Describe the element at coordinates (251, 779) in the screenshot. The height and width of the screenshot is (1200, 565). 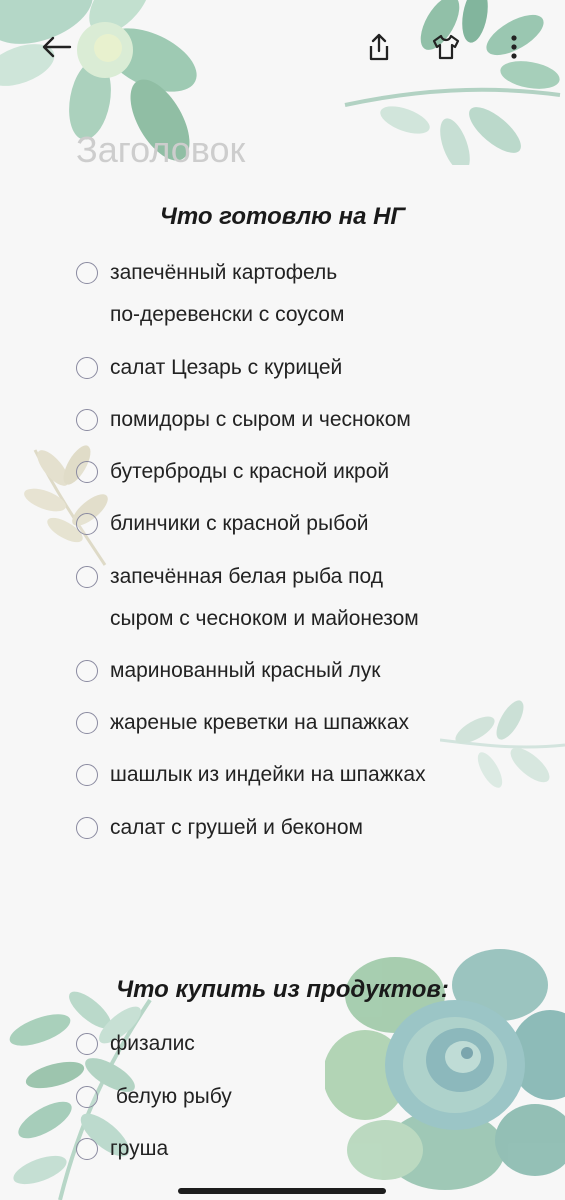
I see `checklist-item: шашлык из индейки на шпажках` at that location.